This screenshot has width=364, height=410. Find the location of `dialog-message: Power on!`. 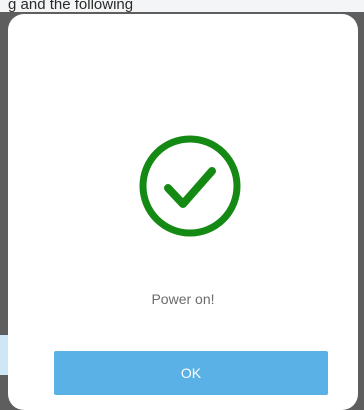

dialog-message: Power on! is located at coordinates (183, 299).